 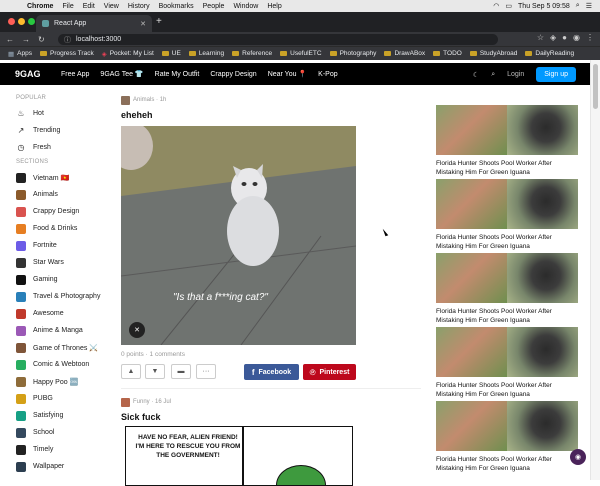 I want to click on login-link: Login, so click(x=515, y=74).